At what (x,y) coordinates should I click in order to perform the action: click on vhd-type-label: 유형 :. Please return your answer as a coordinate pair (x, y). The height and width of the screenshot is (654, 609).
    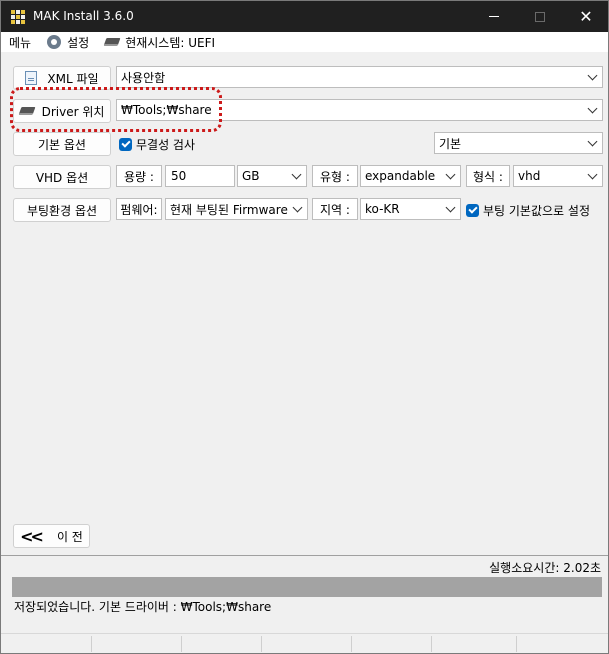
    Looking at the image, I should click on (335, 176).